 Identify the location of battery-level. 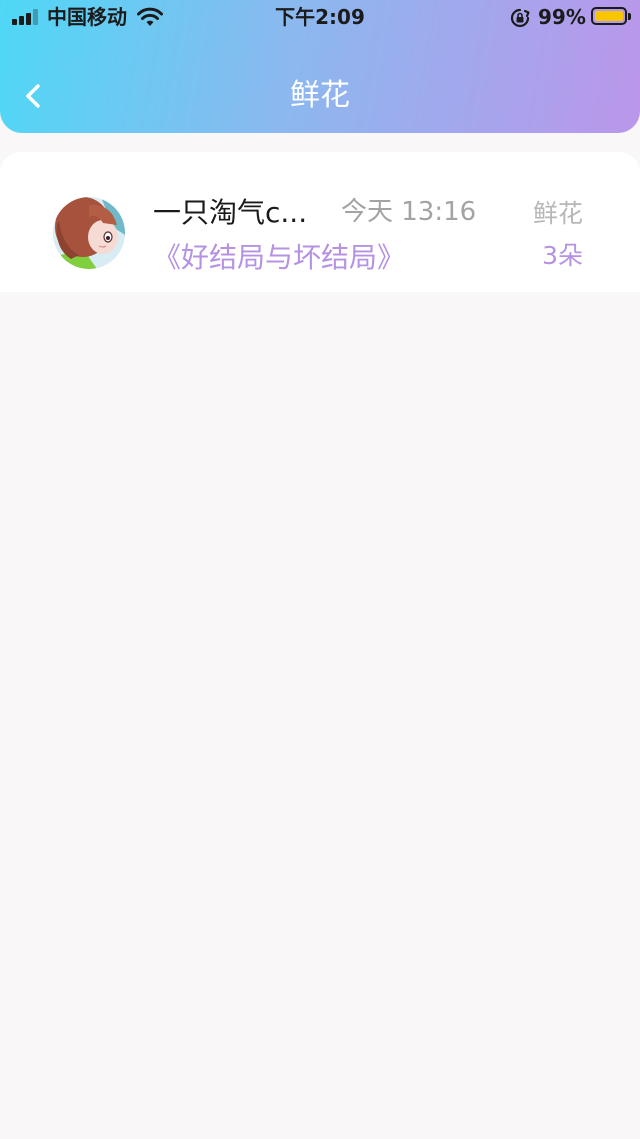
(609, 16).